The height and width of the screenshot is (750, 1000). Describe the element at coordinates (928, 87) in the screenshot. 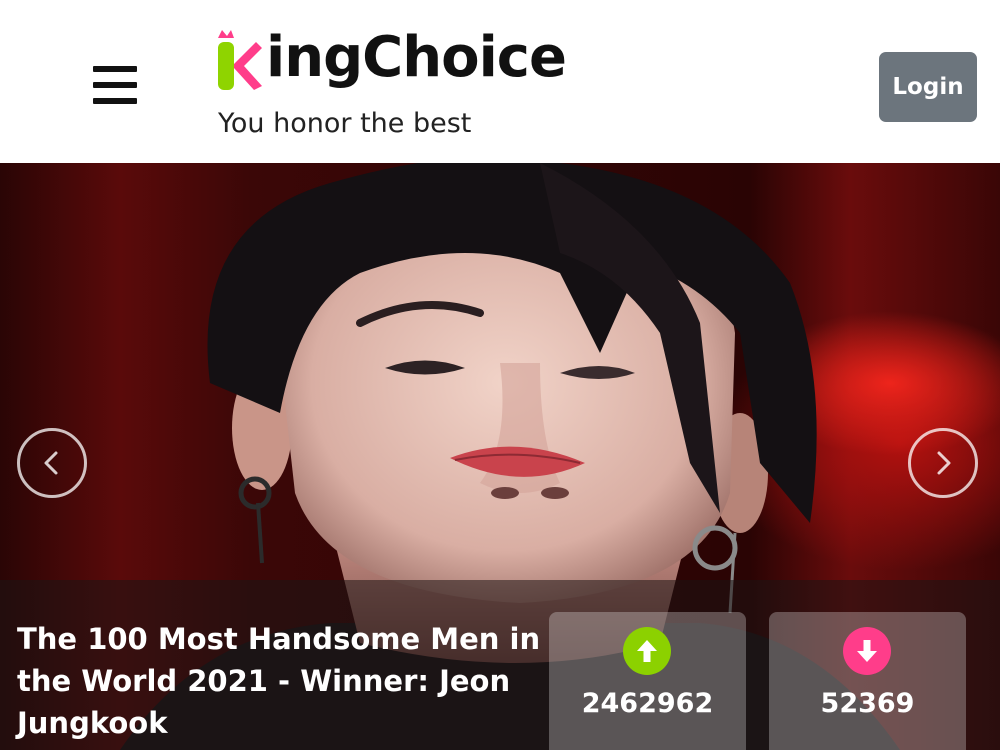

I see `login-button: Login` at that location.